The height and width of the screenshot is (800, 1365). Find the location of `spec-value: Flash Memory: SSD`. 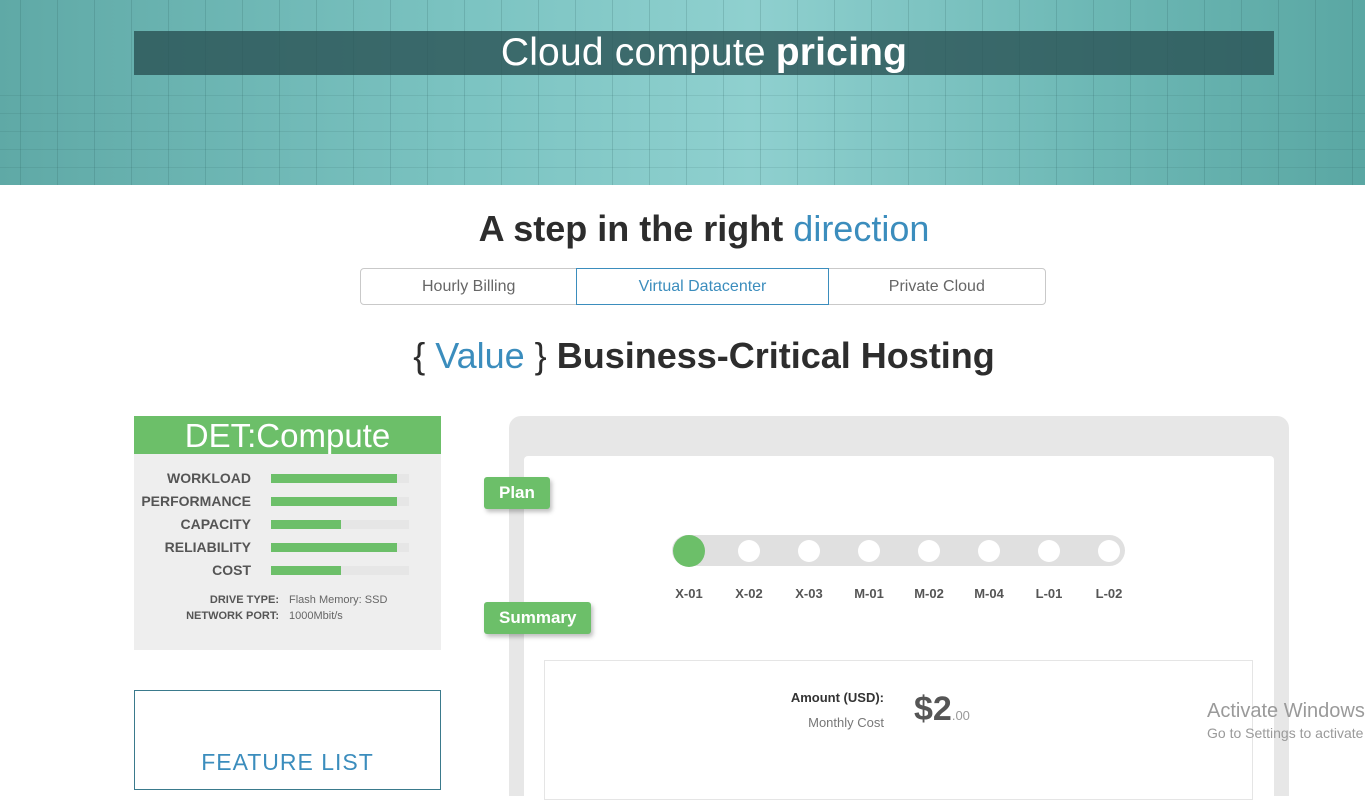

spec-value: Flash Memory: SSD is located at coordinates (338, 600).